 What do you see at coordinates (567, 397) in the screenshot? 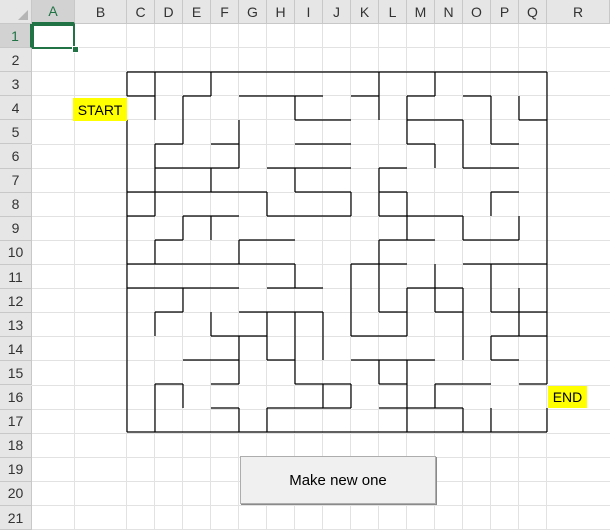
I see `maze-end-label: END` at bounding box center [567, 397].